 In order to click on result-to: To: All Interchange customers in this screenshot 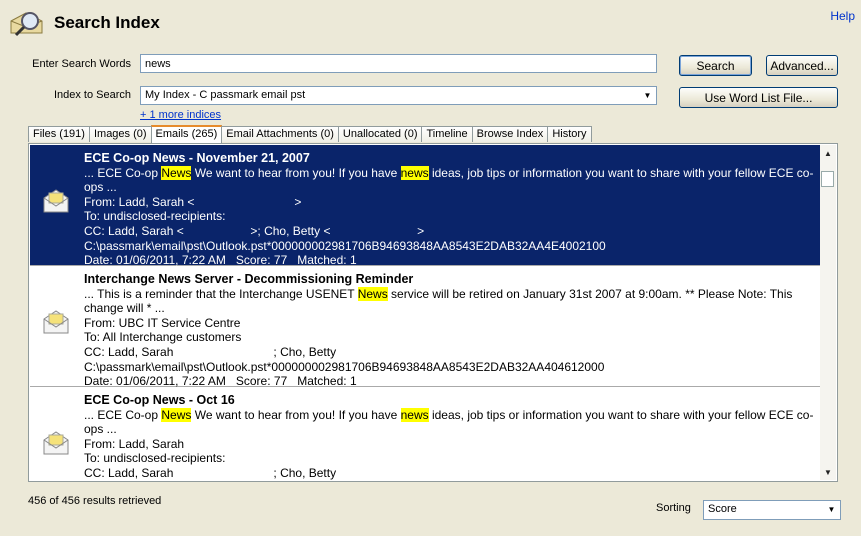, I will do `click(163, 337)`.